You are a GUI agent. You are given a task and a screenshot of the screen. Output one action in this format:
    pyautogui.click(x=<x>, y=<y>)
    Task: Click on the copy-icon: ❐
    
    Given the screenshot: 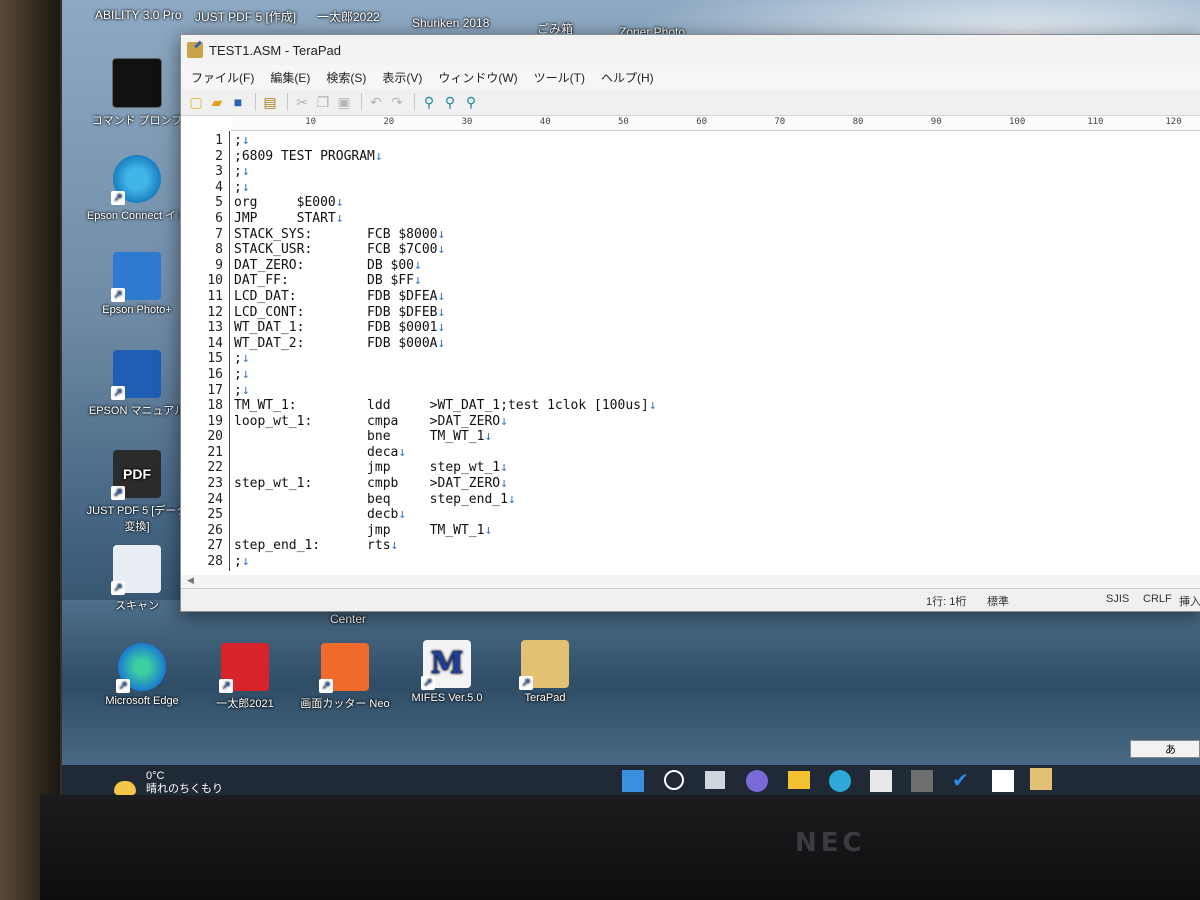 What is the action you would take?
    pyautogui.click(x=323, y=102)
    